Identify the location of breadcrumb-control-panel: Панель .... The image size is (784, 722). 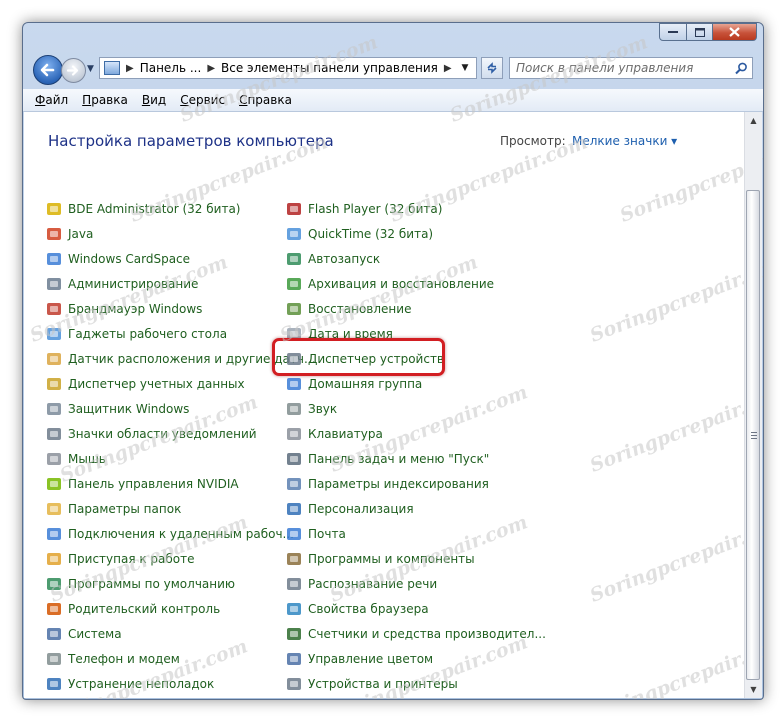
(171, 68).